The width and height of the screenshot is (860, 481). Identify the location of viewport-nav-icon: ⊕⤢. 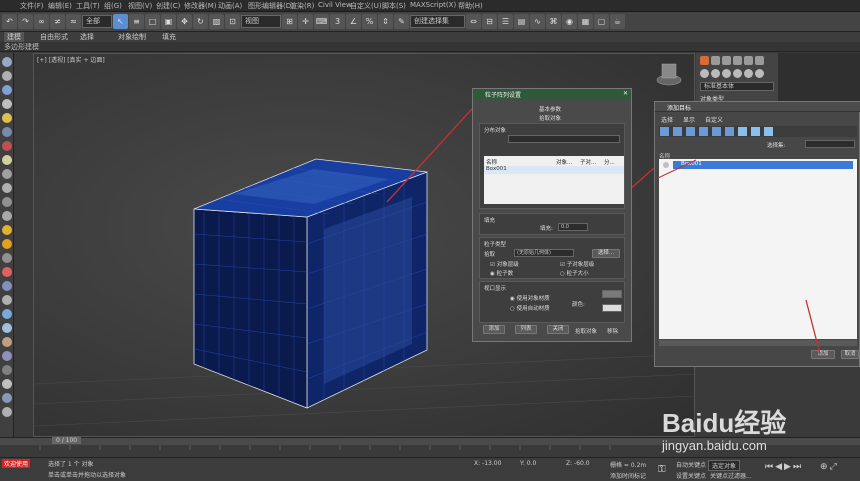
(829, 467).